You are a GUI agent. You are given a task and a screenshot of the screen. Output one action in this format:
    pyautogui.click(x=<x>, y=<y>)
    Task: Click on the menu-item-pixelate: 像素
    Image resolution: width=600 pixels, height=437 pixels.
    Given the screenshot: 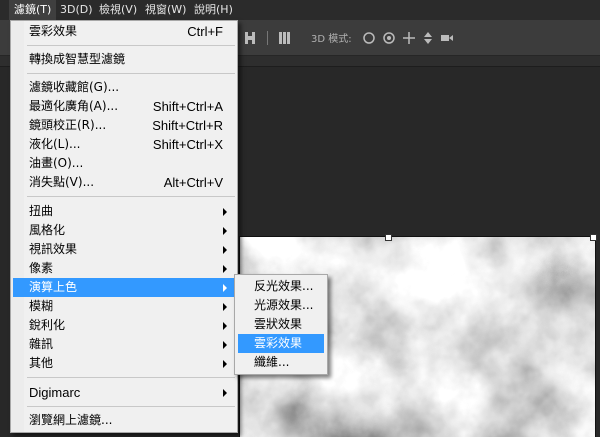 What is the action you would take?
    pyautogui.click(x=124, y=268)
    